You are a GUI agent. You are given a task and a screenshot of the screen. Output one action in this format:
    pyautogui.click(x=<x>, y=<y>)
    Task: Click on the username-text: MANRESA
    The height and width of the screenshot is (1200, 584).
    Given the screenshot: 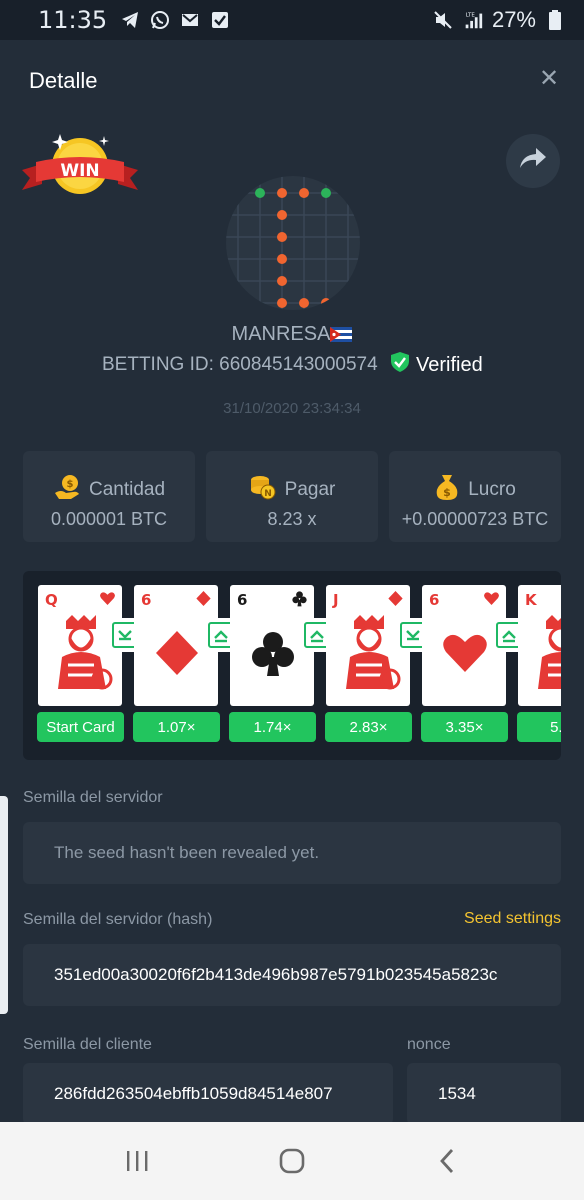 What is the action you would take?
    pyautogui.click(x=281, y=334)
    